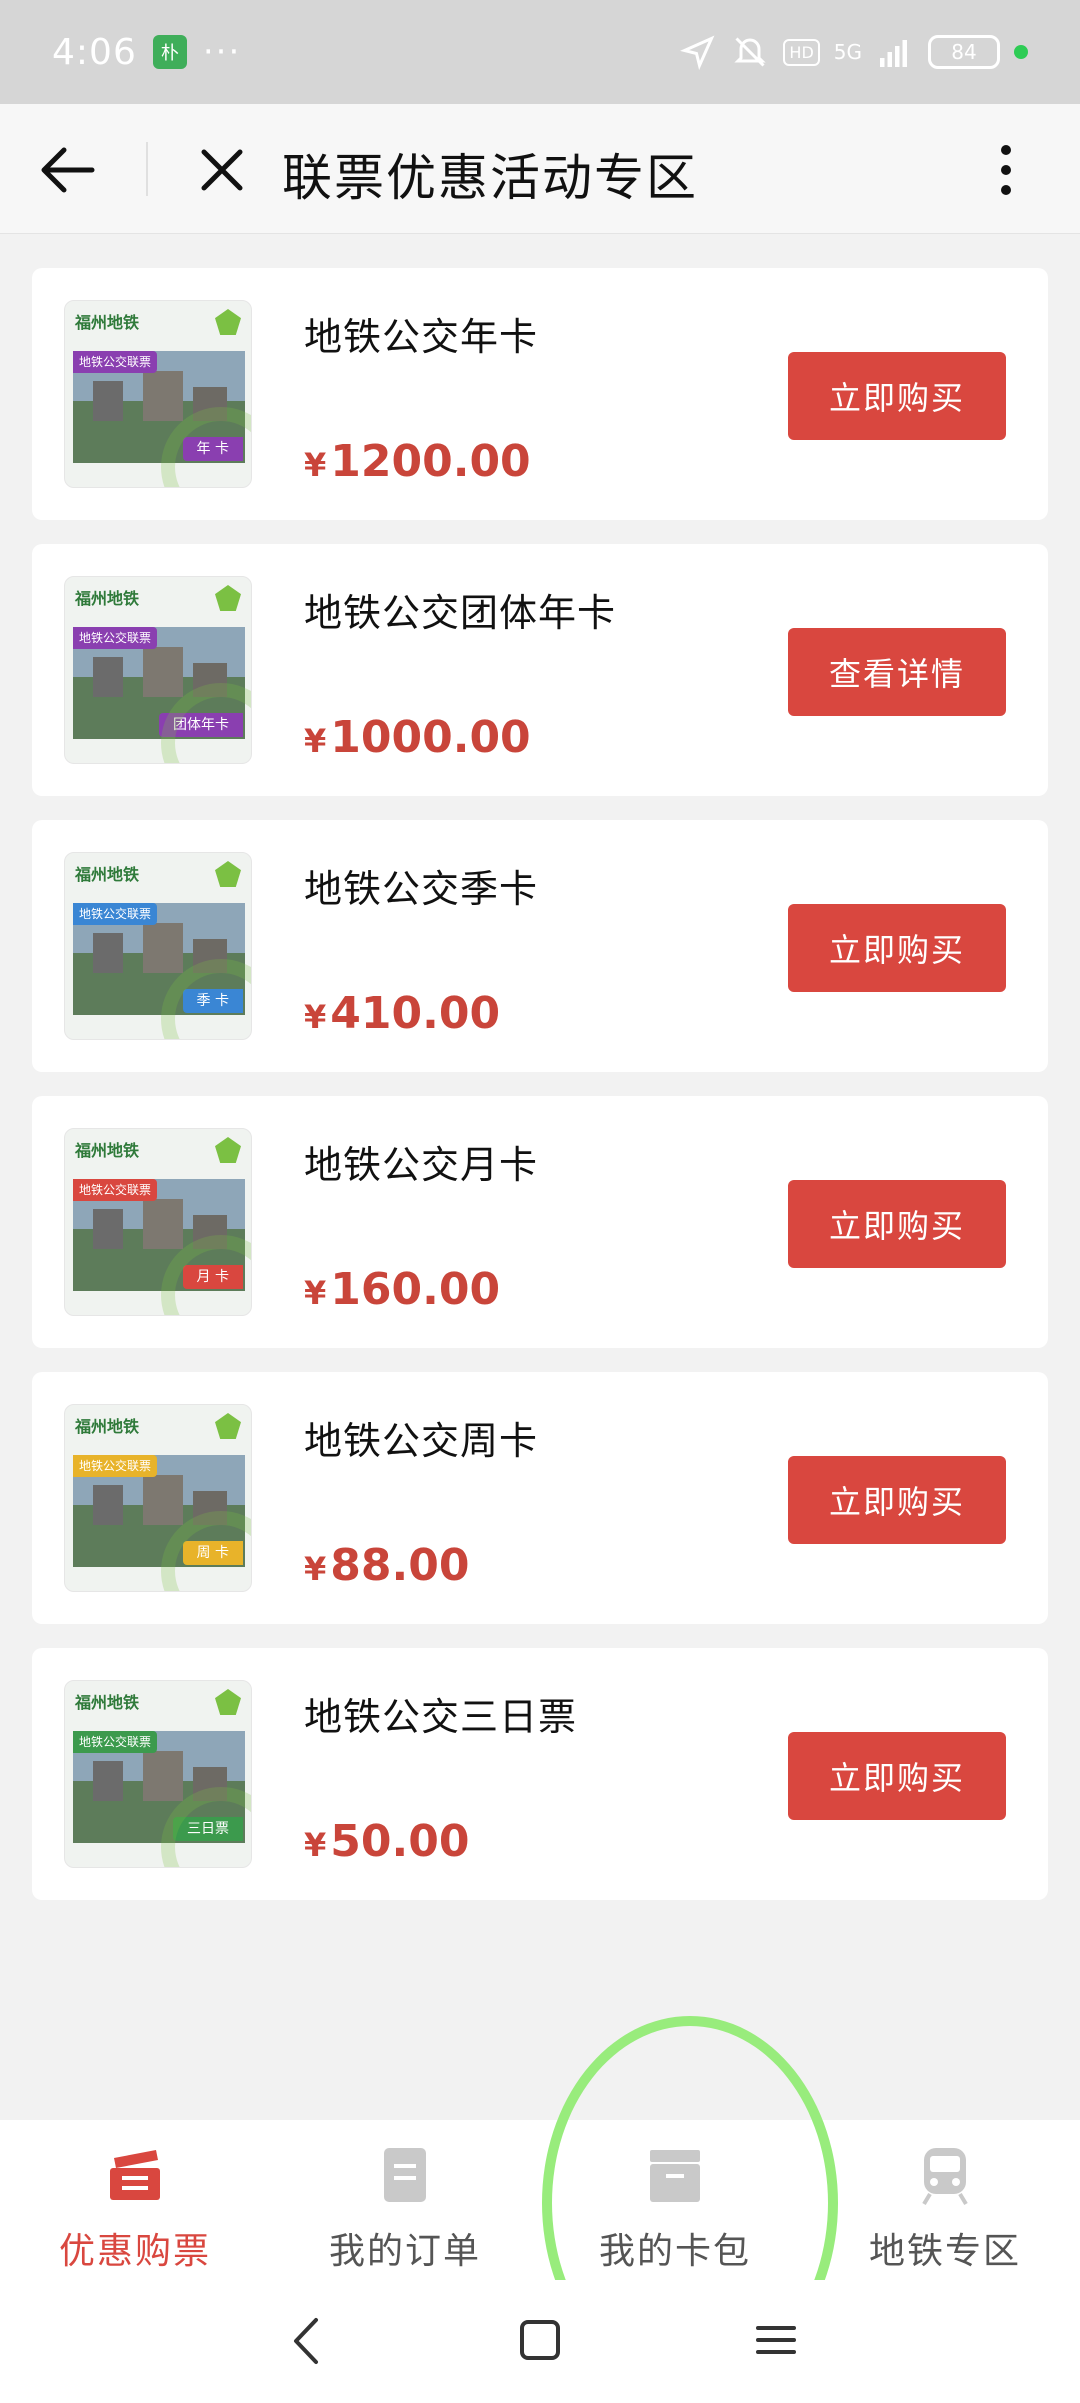 This screenshot has height=2403, width=1080. What do you see at coordinates (945, 2177) in the screenshot?
I see `train-icon` at bounding box center [945, 2177].